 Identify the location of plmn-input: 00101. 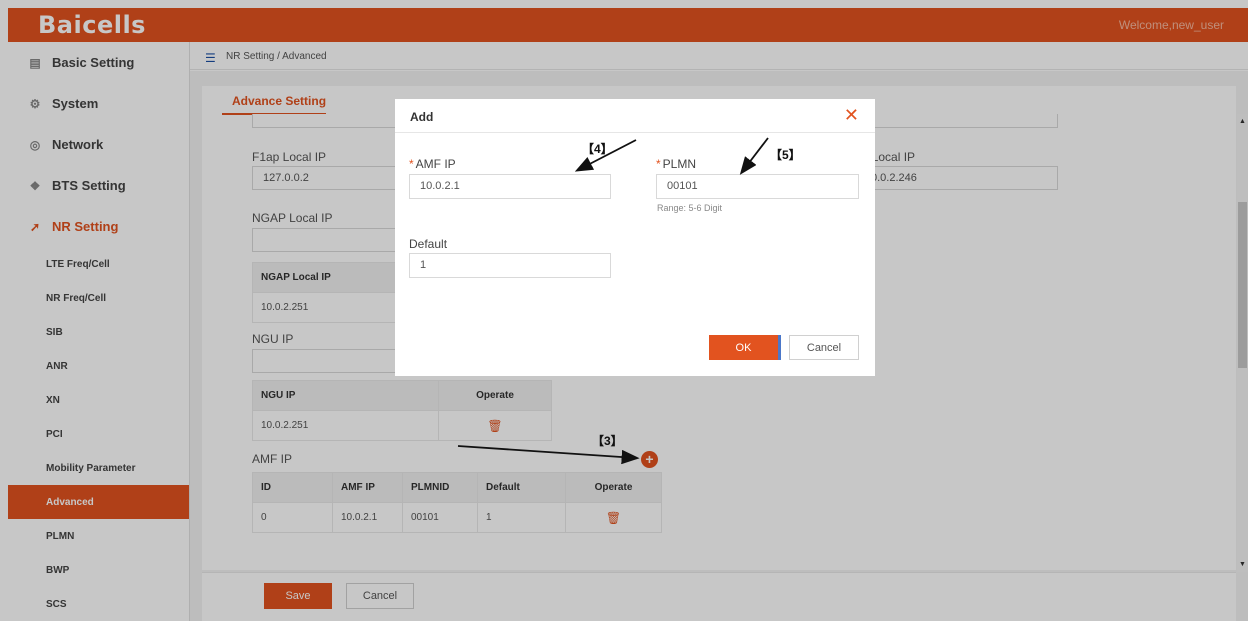
(757, 186).